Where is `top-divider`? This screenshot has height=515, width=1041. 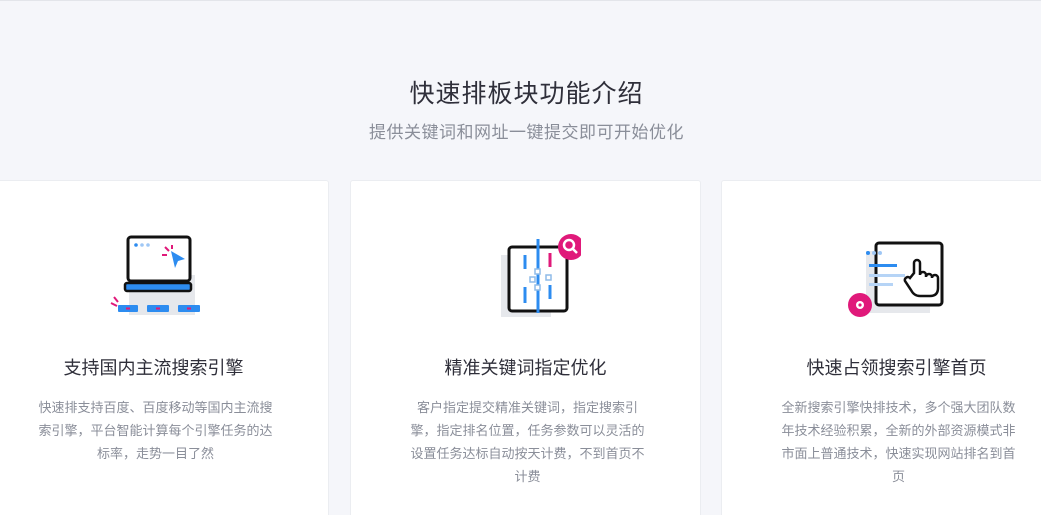
top-divider is located at coordinates (520, 0).